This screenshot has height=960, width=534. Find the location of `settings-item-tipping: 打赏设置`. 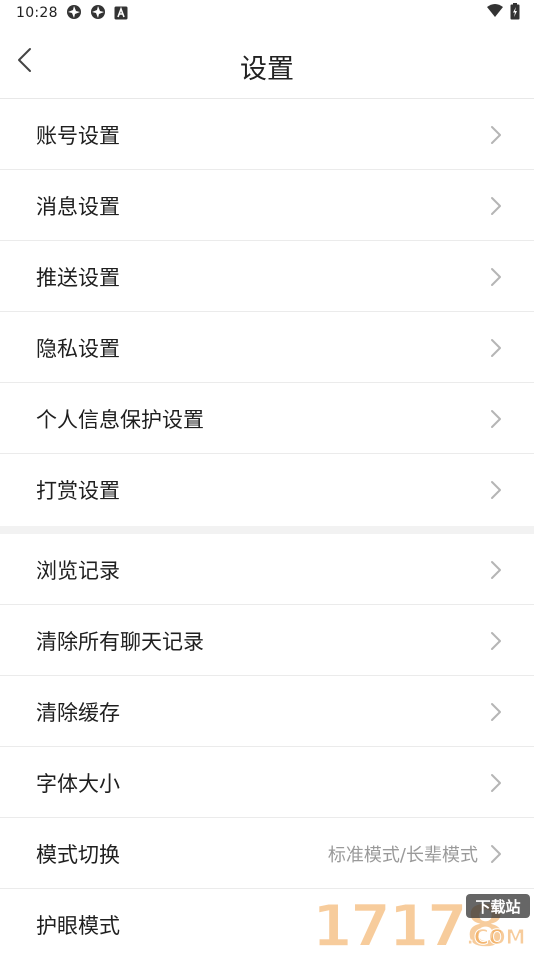

settings-item-tipping: 打赏设置 is located at coordinates (267, 489).